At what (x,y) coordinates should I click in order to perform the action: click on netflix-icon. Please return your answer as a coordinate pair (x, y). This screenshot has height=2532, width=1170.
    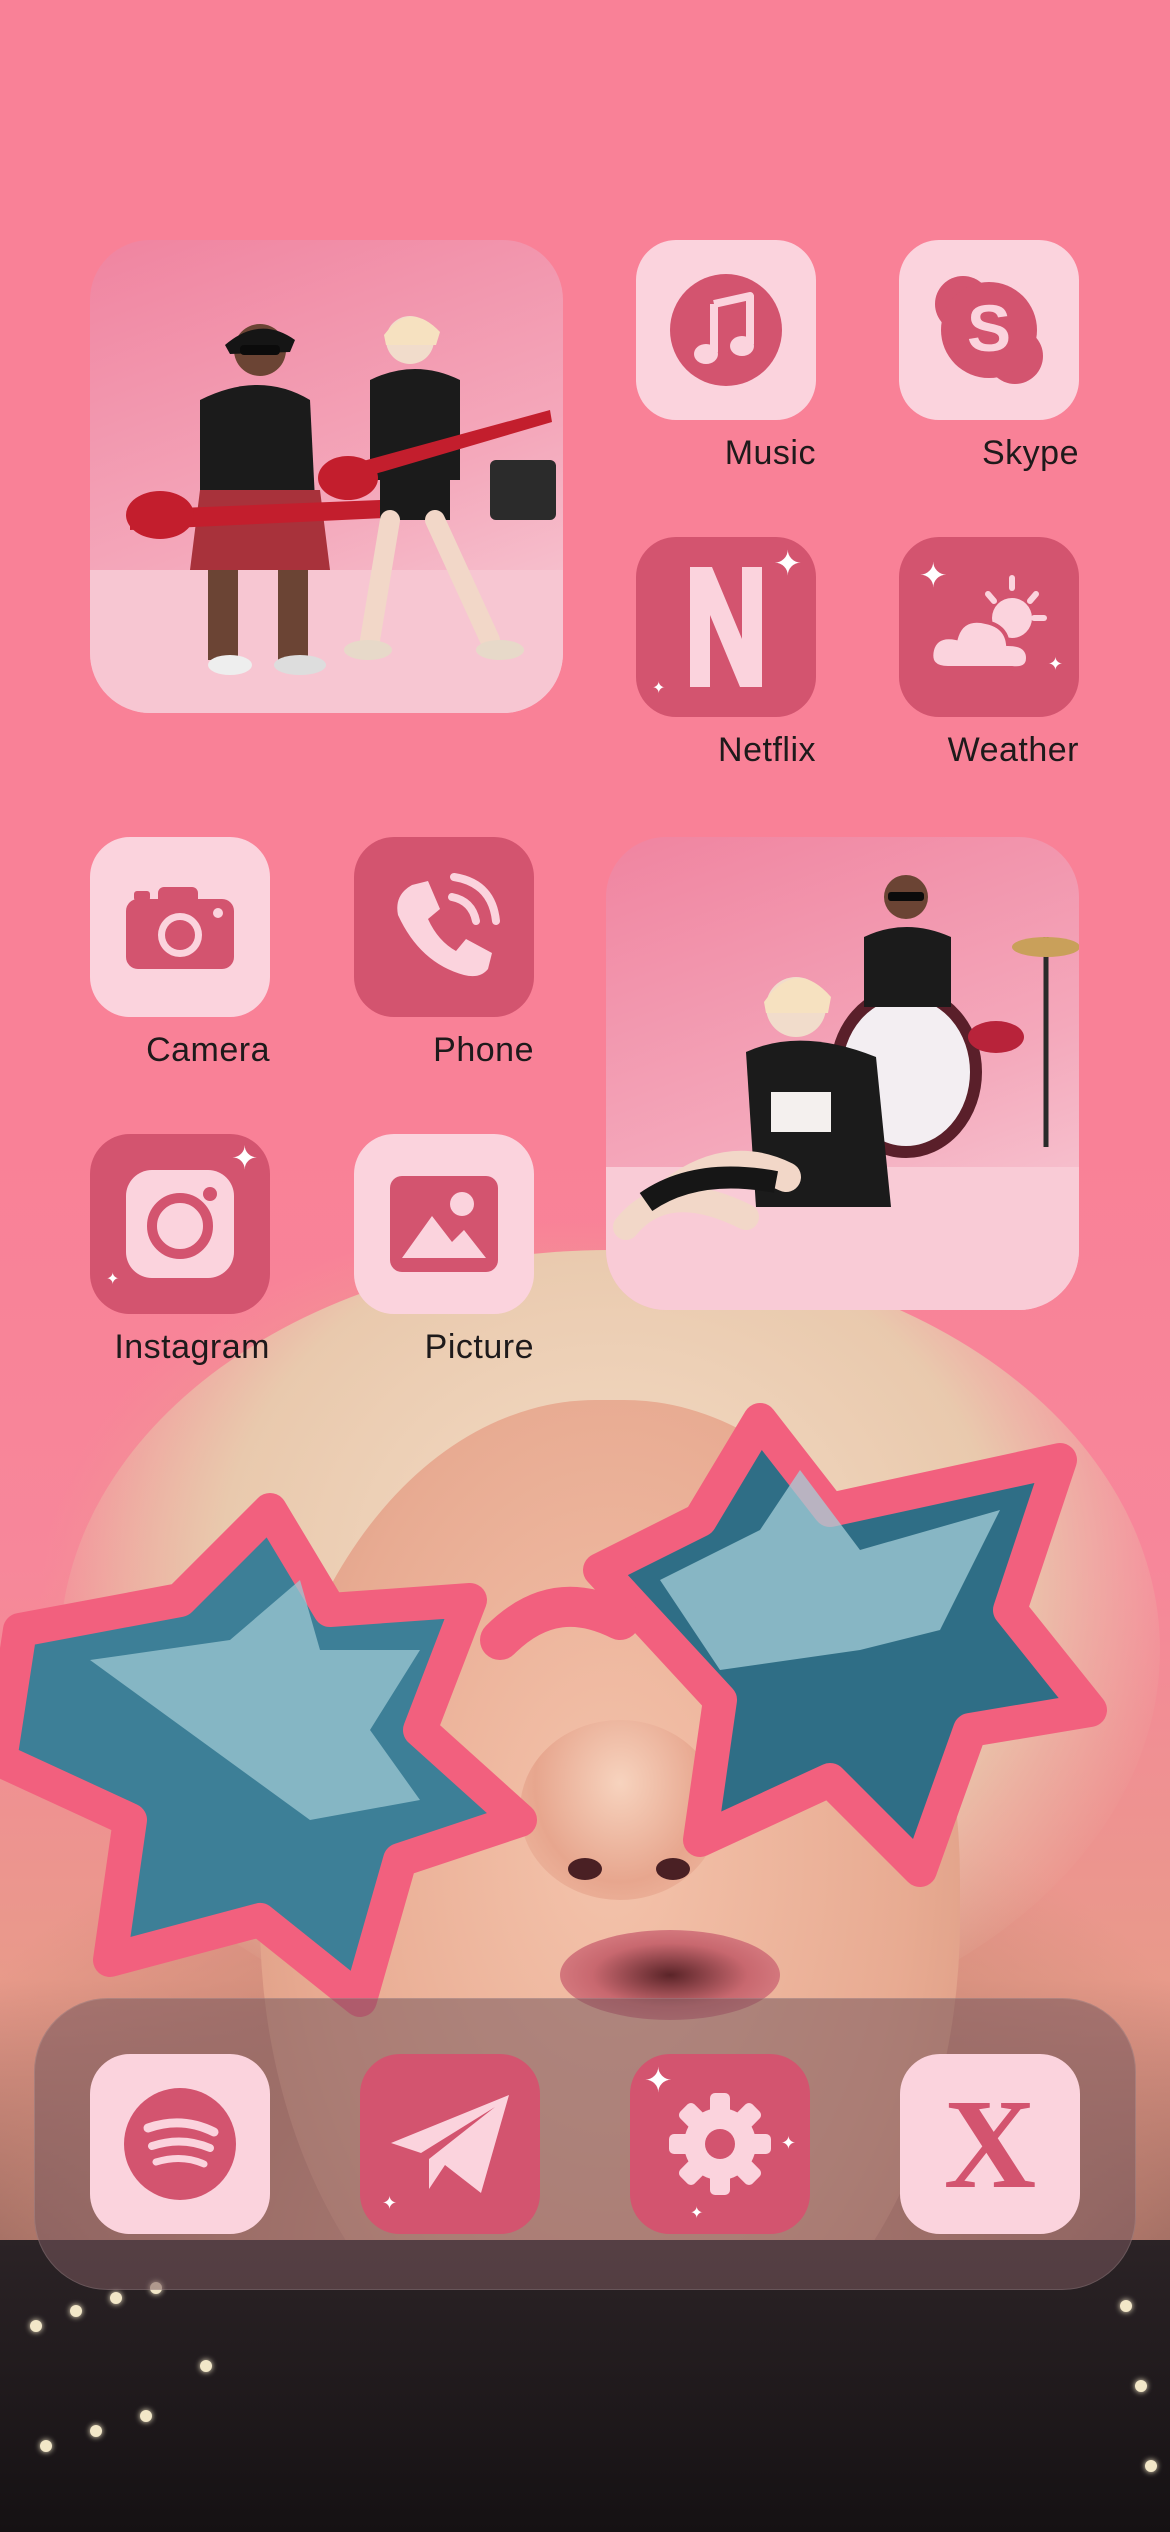
    Looking at the image, I should click on (726, 627).